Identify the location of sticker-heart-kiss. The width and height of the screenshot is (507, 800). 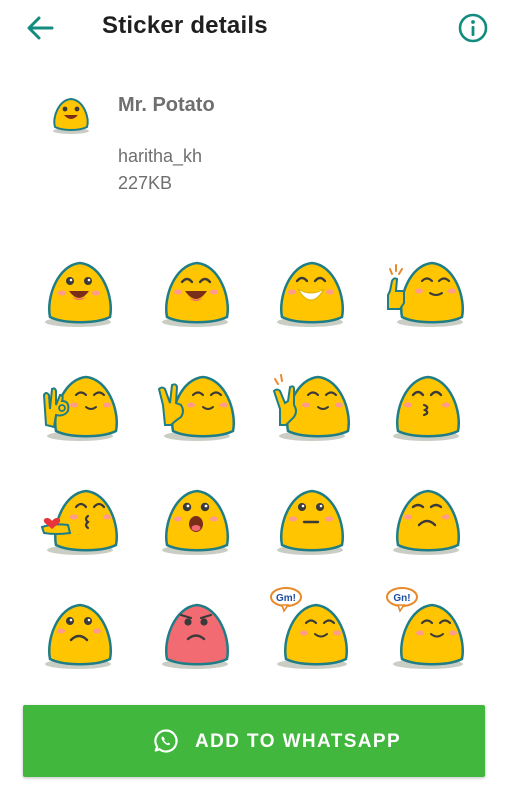
(83, 522).